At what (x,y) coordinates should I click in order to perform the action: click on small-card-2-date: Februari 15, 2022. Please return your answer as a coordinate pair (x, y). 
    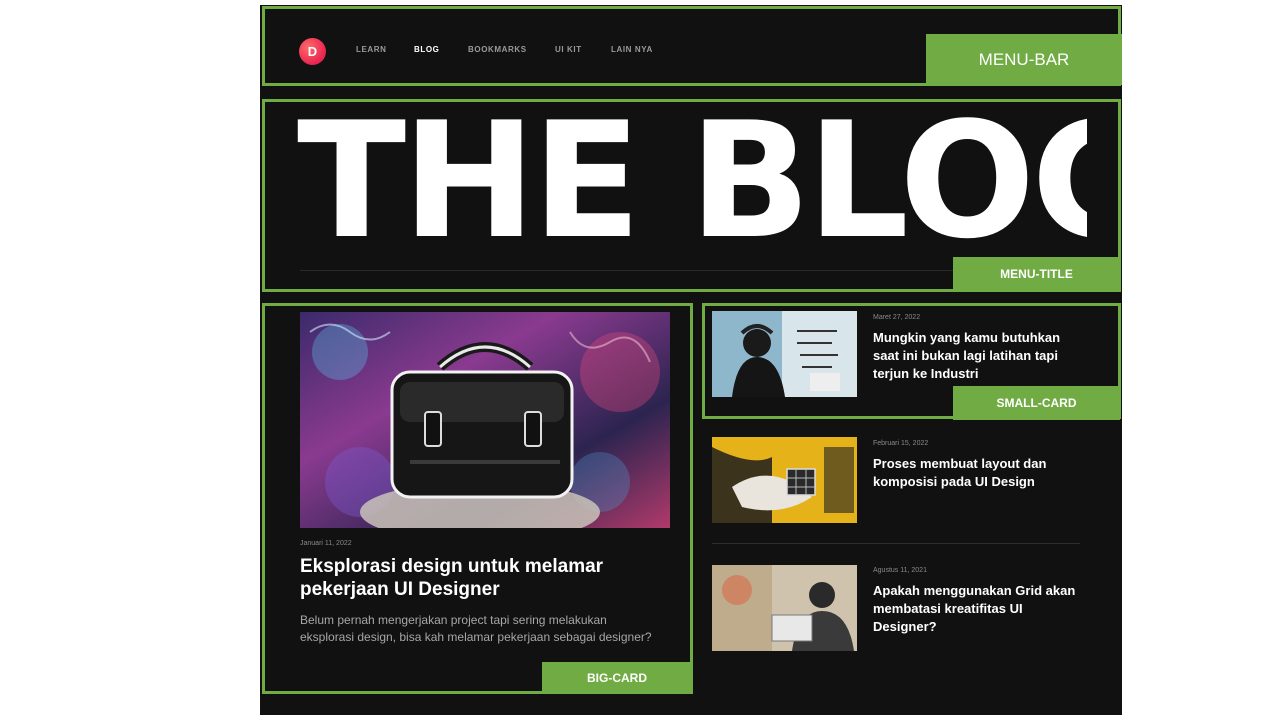
    Looking at the image, I should click on (901, 443).